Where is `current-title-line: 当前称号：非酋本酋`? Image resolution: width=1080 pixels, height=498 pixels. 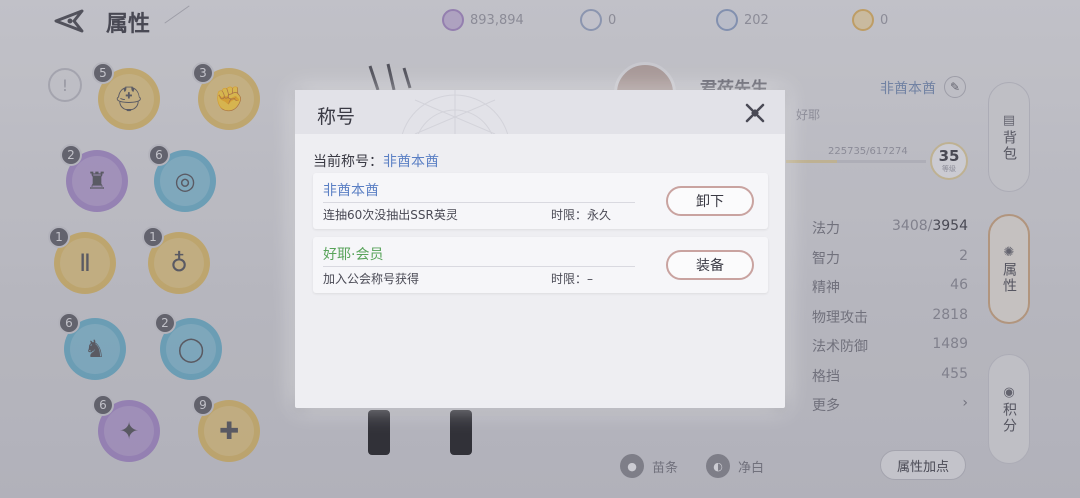 current-title-line: 当前称号：非酋本酋 is located at coordinates (376, 161).